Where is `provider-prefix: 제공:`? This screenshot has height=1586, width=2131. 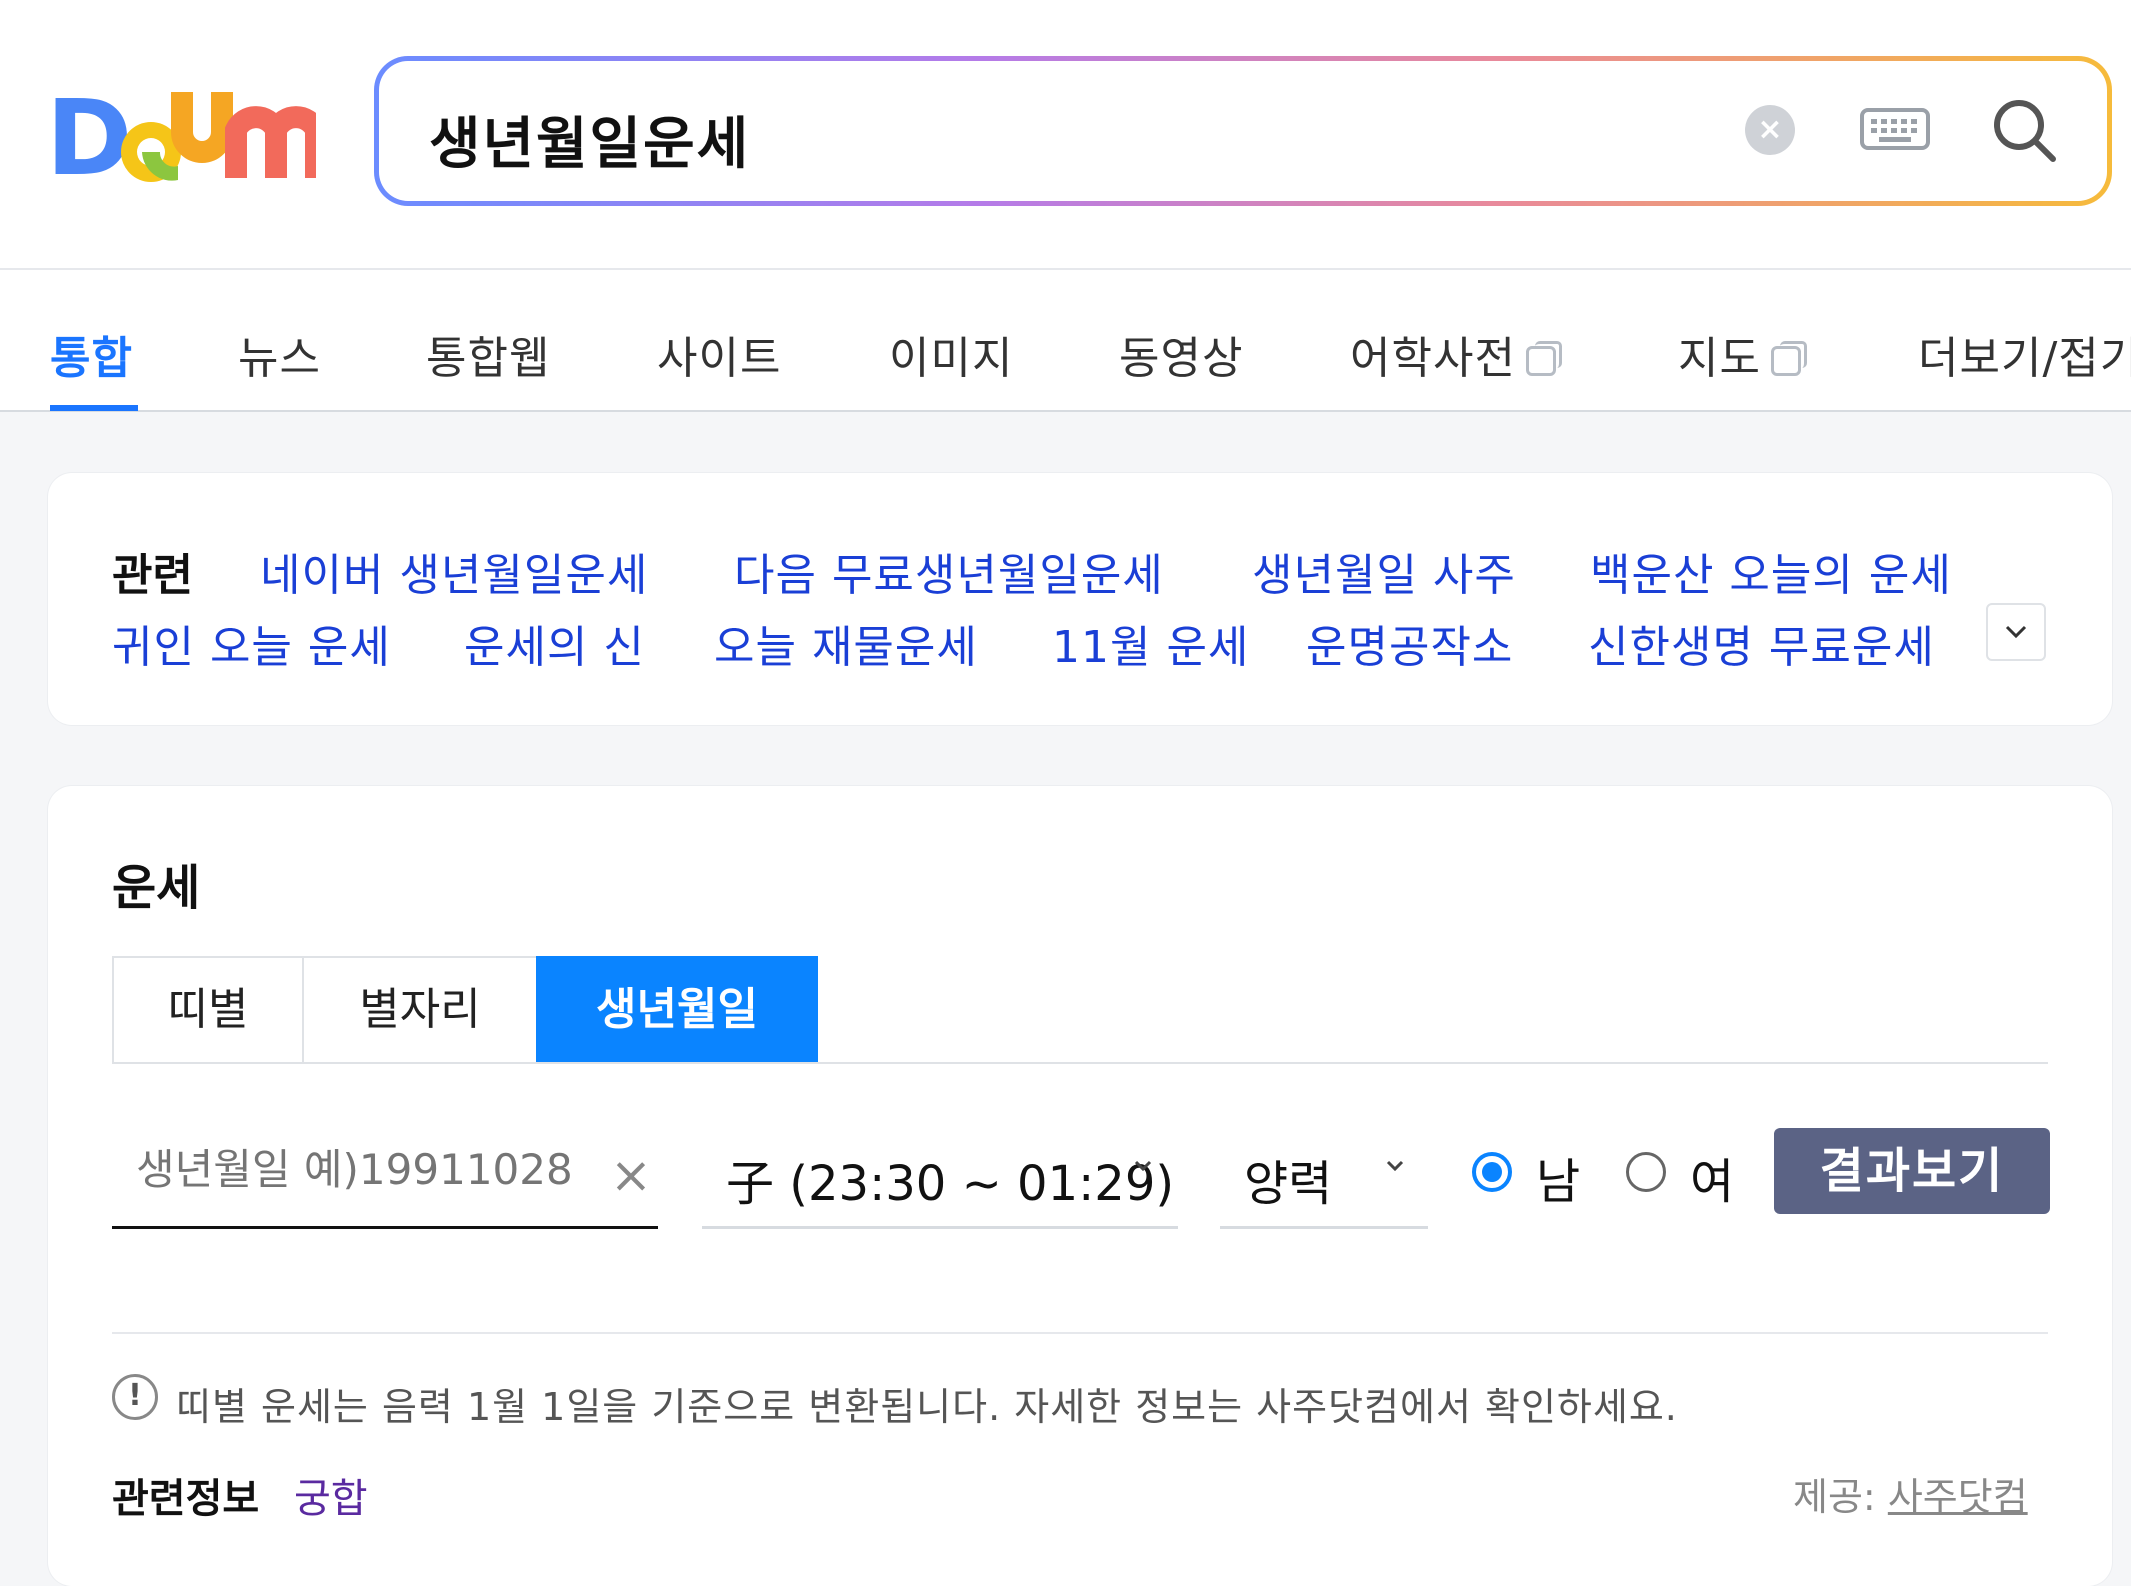 provider-prefix: 제공: is located at coordinates (1834, 1497).